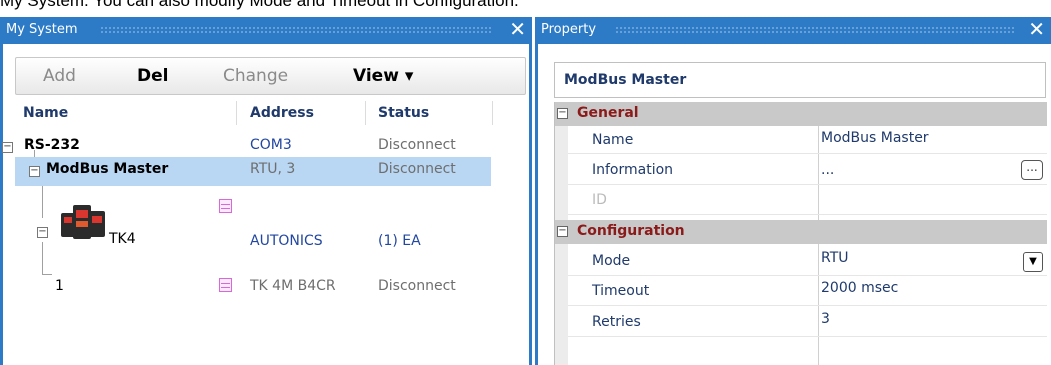 The image size is (1051, 365). Describe the element at coordinates (631, 231) in the screenshot. I see `category-label: Configuration` at that location.